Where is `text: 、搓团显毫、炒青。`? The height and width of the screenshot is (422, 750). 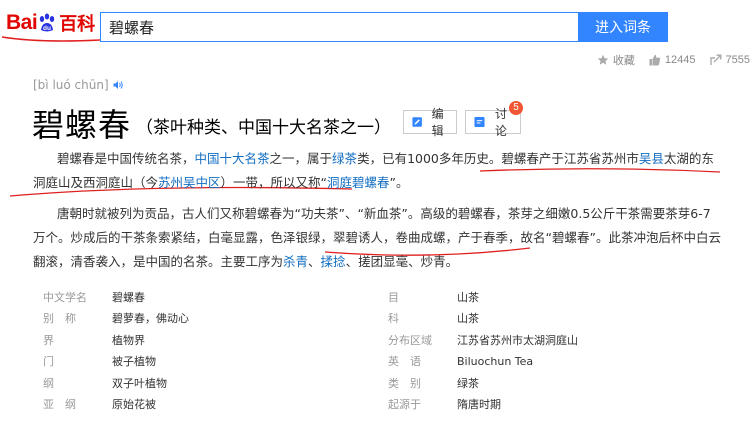 text: 、搓团显毫、炒青。 is located at coordinates (402, 261).